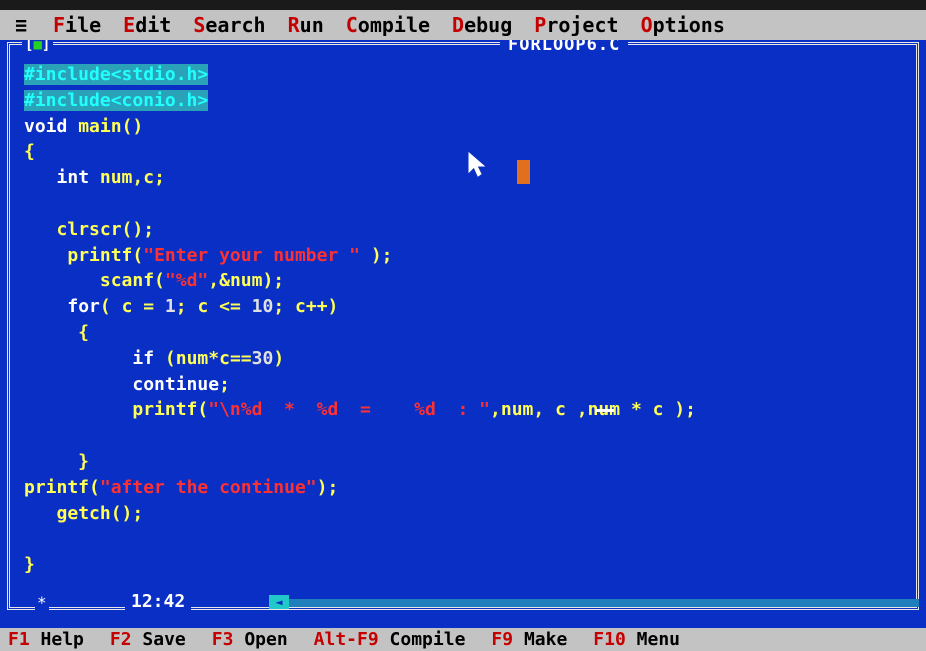  Describe the element at coordinates (469, 488) in the screenshot. I see `code-line: printf("after the continue");` at that location.